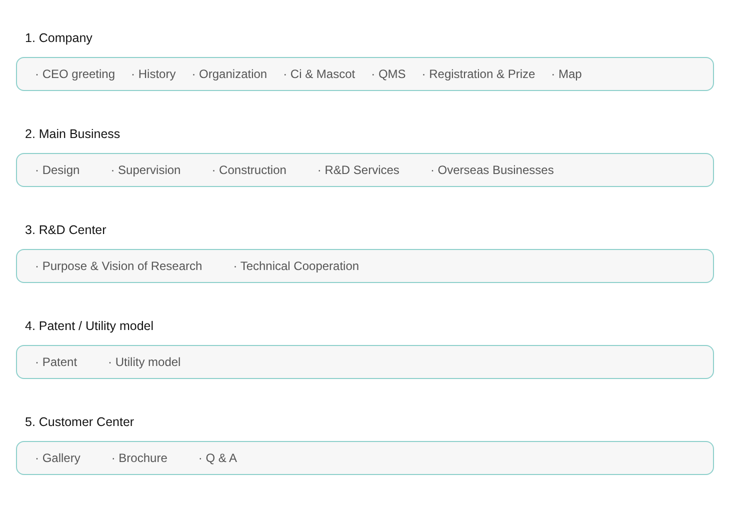  Describe the element at coordinates (73, 134) in the screenshot. I see `section-heading: 2. Main Business` at that location.